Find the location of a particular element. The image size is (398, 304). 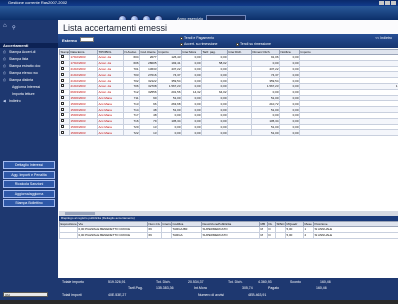

scroll-thumb is located at coordinates (80, 213).